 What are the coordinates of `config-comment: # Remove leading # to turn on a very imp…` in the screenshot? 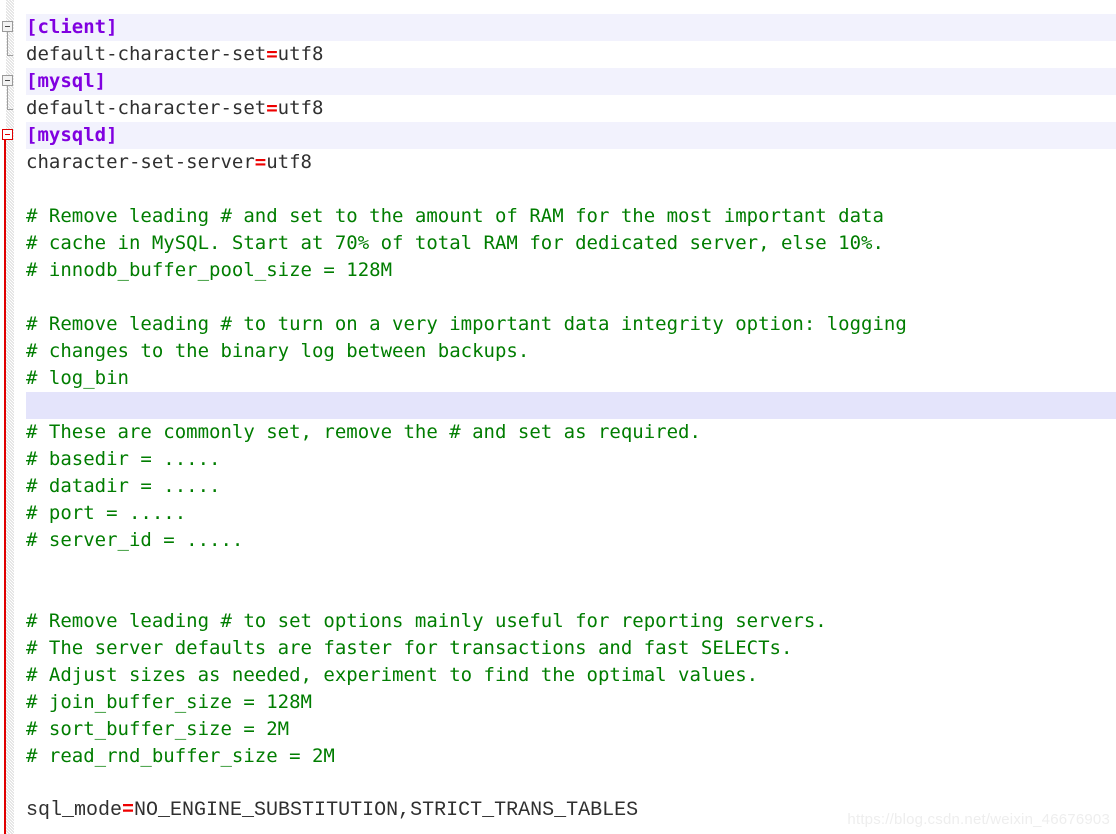 It's located at (558, 324).